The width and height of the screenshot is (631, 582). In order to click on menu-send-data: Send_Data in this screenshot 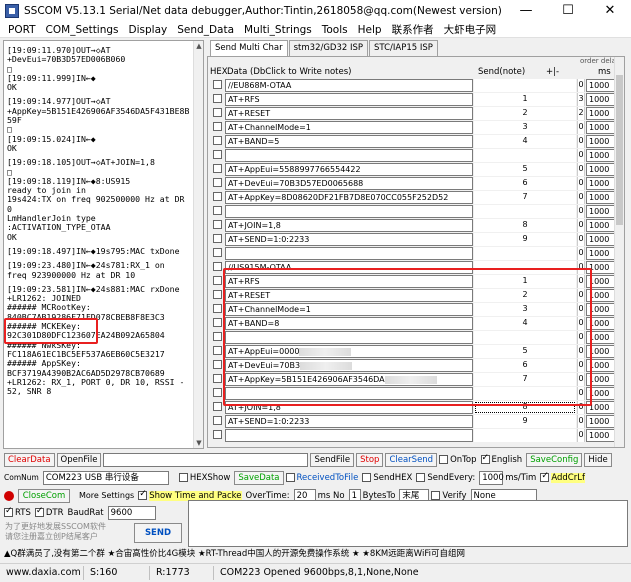, I will do `click(205, 30)`.